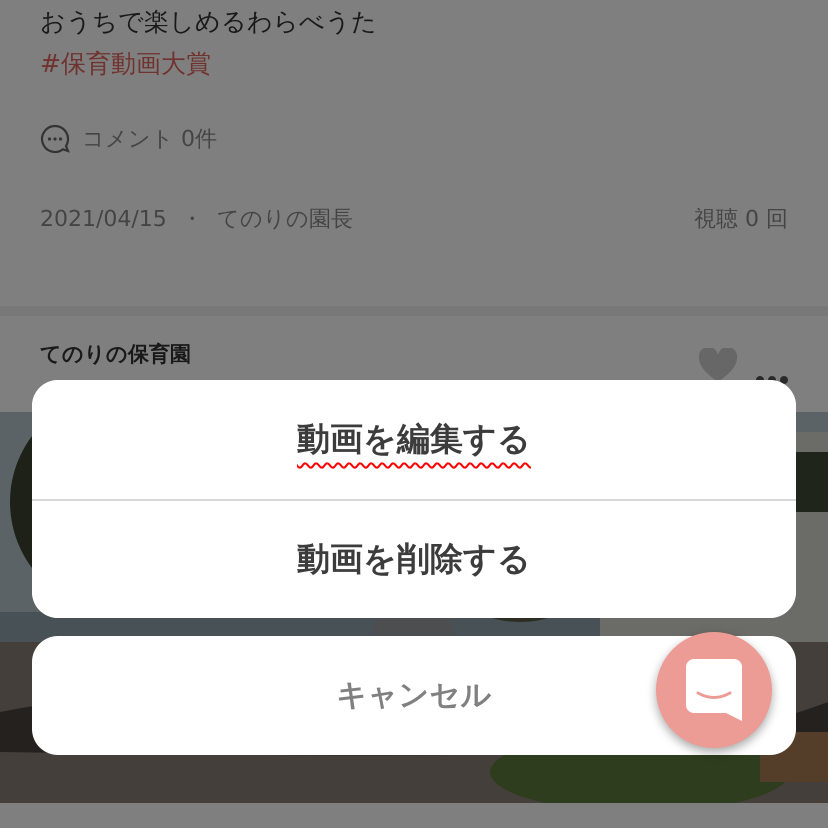 The height and width of the screenshot is (828, 828). I want to click on chat-icon, so click(714, 690).